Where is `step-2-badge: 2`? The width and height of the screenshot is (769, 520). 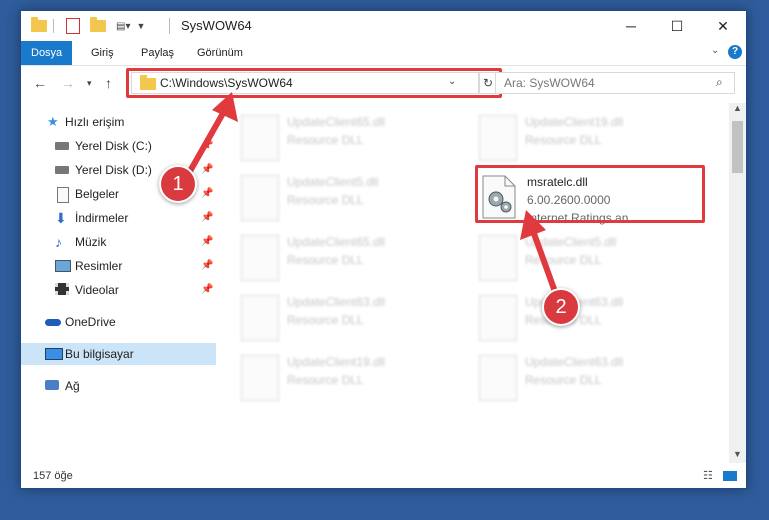
step-2-badge: 2 is located at coordinates (561, 307).